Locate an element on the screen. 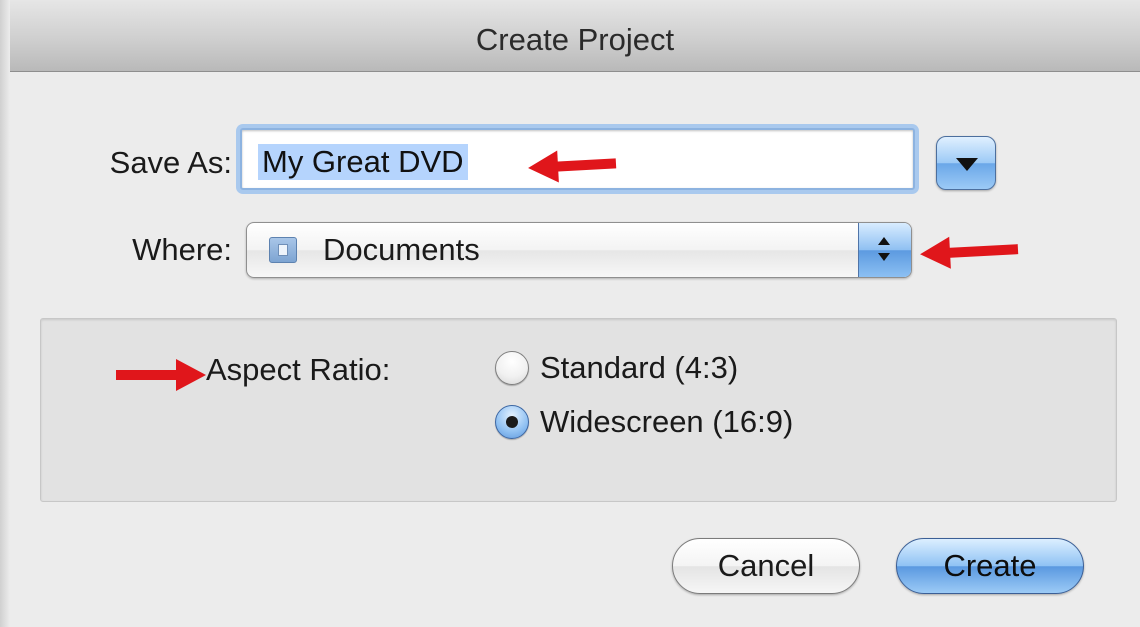 This screenshot has height=627, width=1140. cancel-button: Cancel is located at coordinates (766, 566).